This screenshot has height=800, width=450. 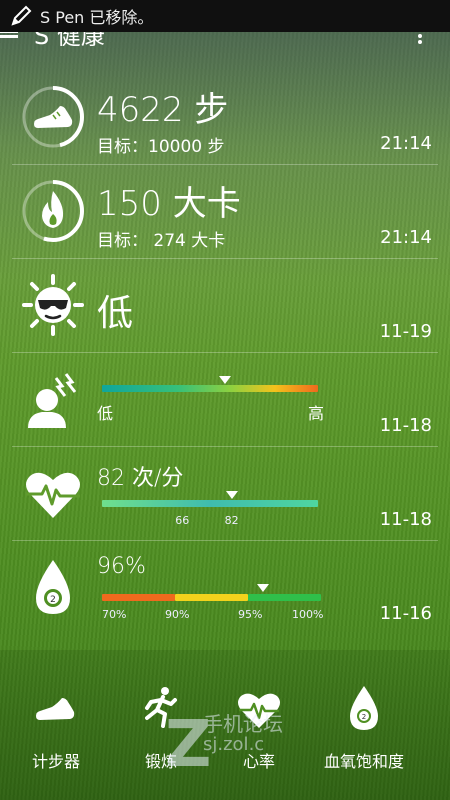 What do you see at coordinates (225, 587) in the screenshot?
I see `spo2-card: 2 96% 70% 90% 95% 100% 11-16` at bounding box center [225, 587].